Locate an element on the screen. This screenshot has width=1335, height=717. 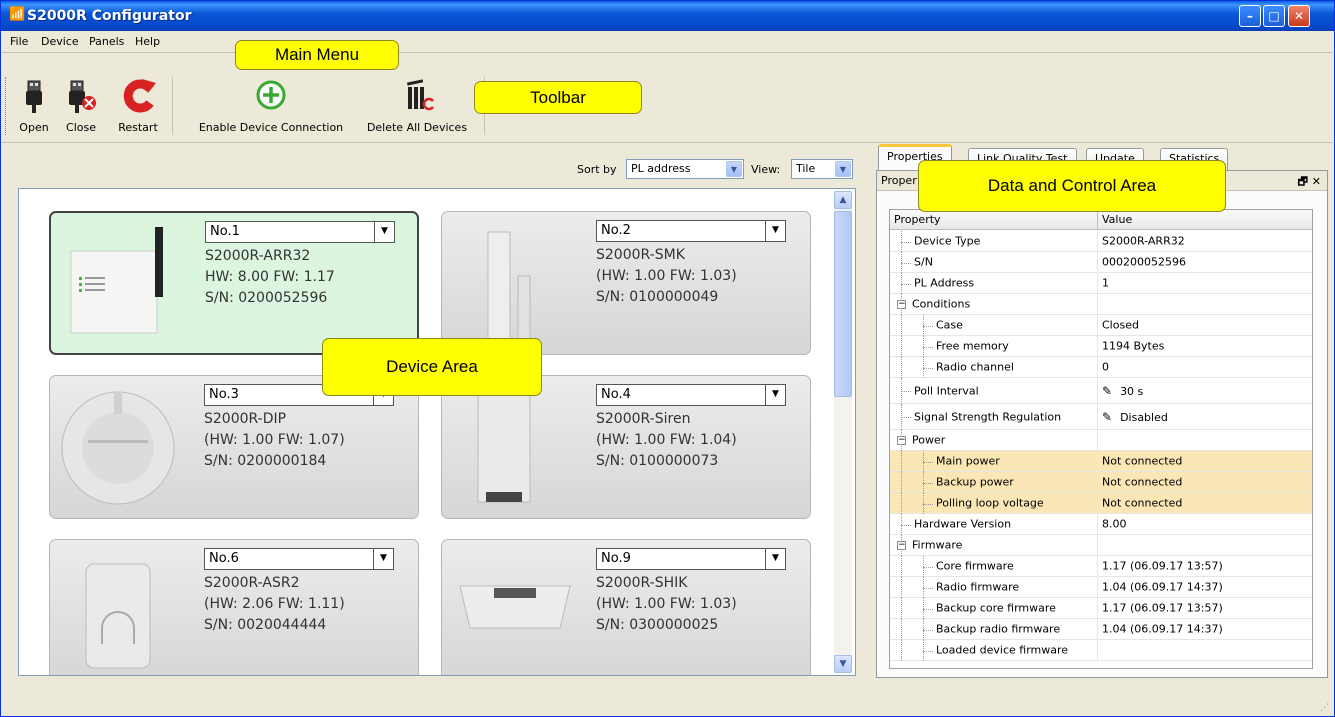
property-row: Radio channel 0 is located at coordinates (1101, 367).